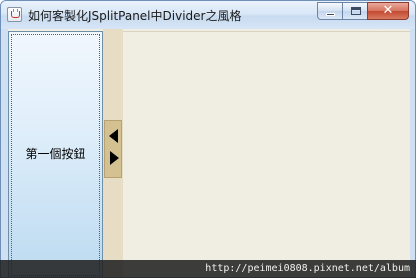 The image size is (416, 278). What do you see at coordinates (113, 149) in the screenshot?
I see `divider-grip` at bounding box center [113, 149].